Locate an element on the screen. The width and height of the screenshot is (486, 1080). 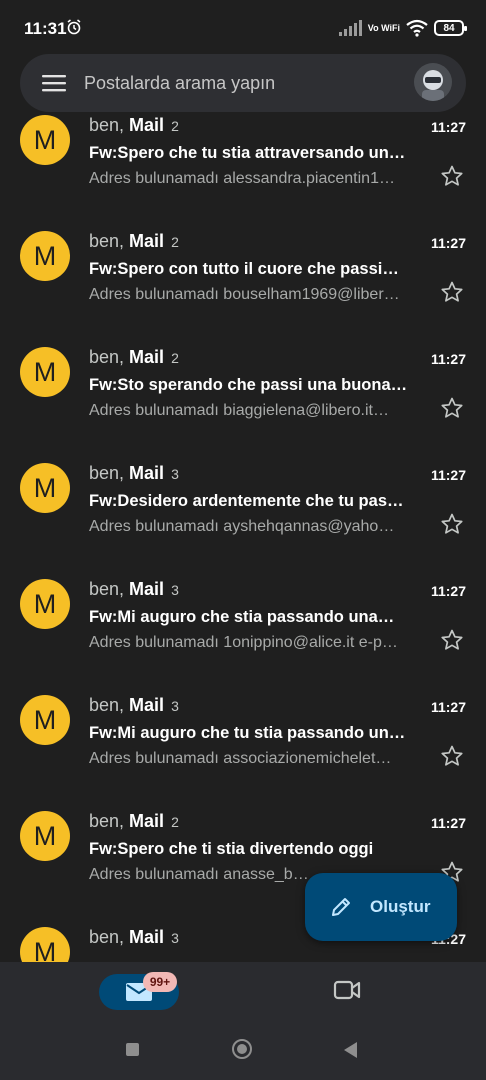
pencil-icon is located at coordinates (341, 907).